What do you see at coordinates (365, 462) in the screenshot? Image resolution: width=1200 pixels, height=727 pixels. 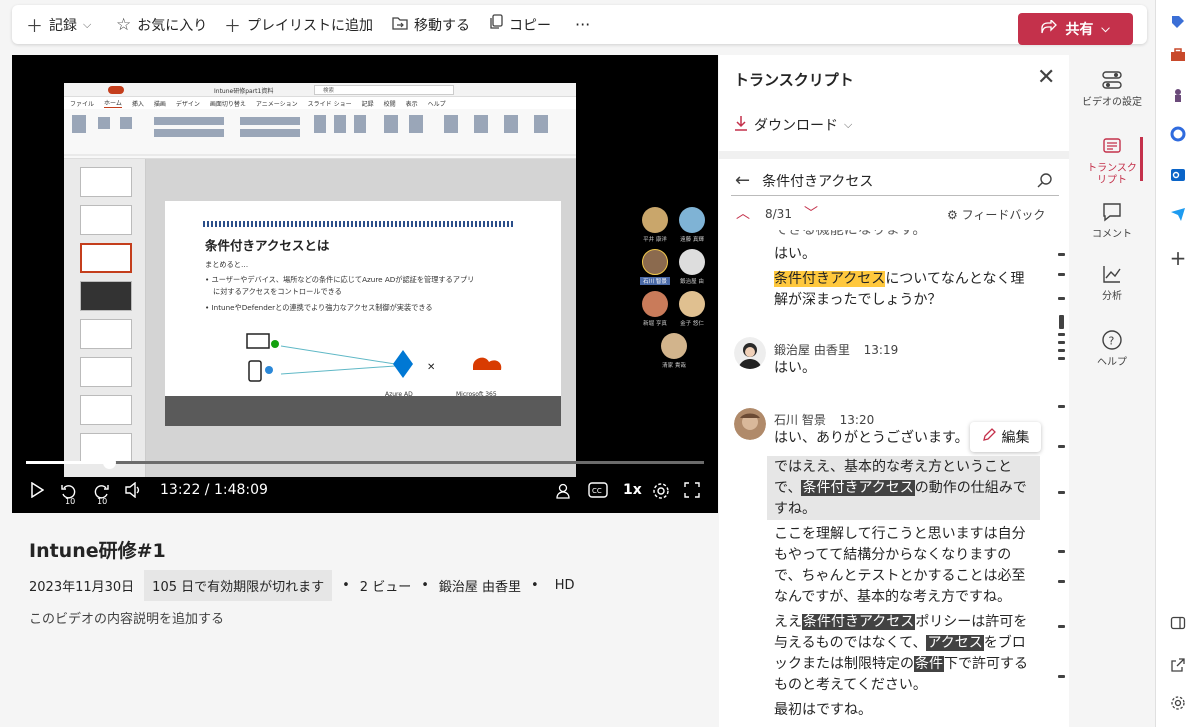 I see `seek-bar` at bounding box center [365, 462].